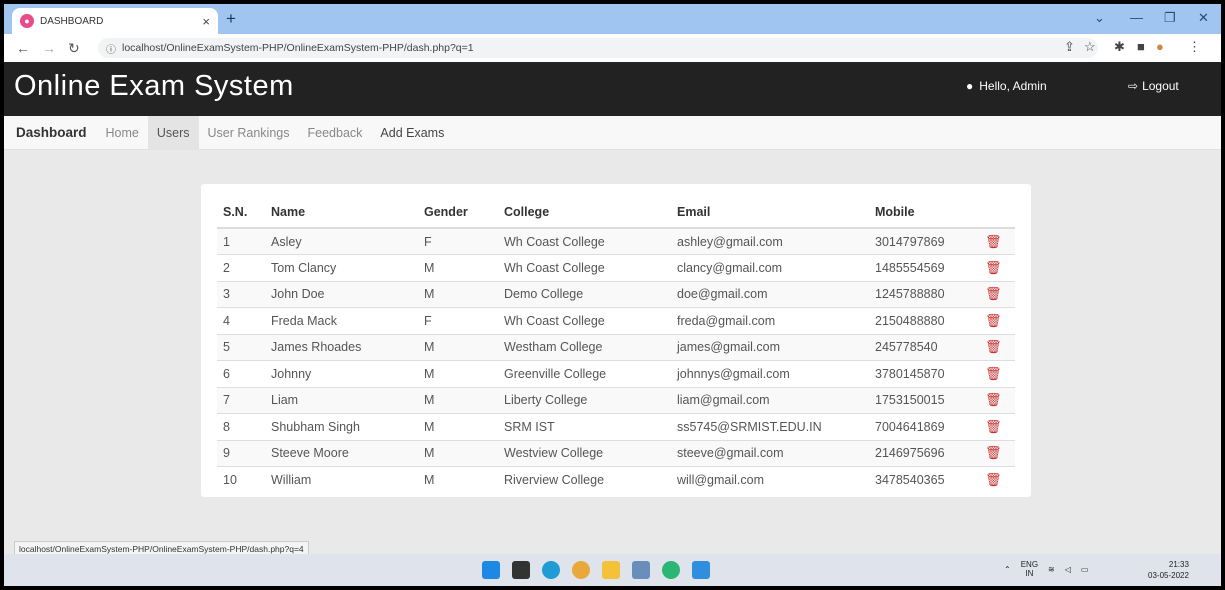  I want to click on nav-brand: Dashboard, so click(51, 132).